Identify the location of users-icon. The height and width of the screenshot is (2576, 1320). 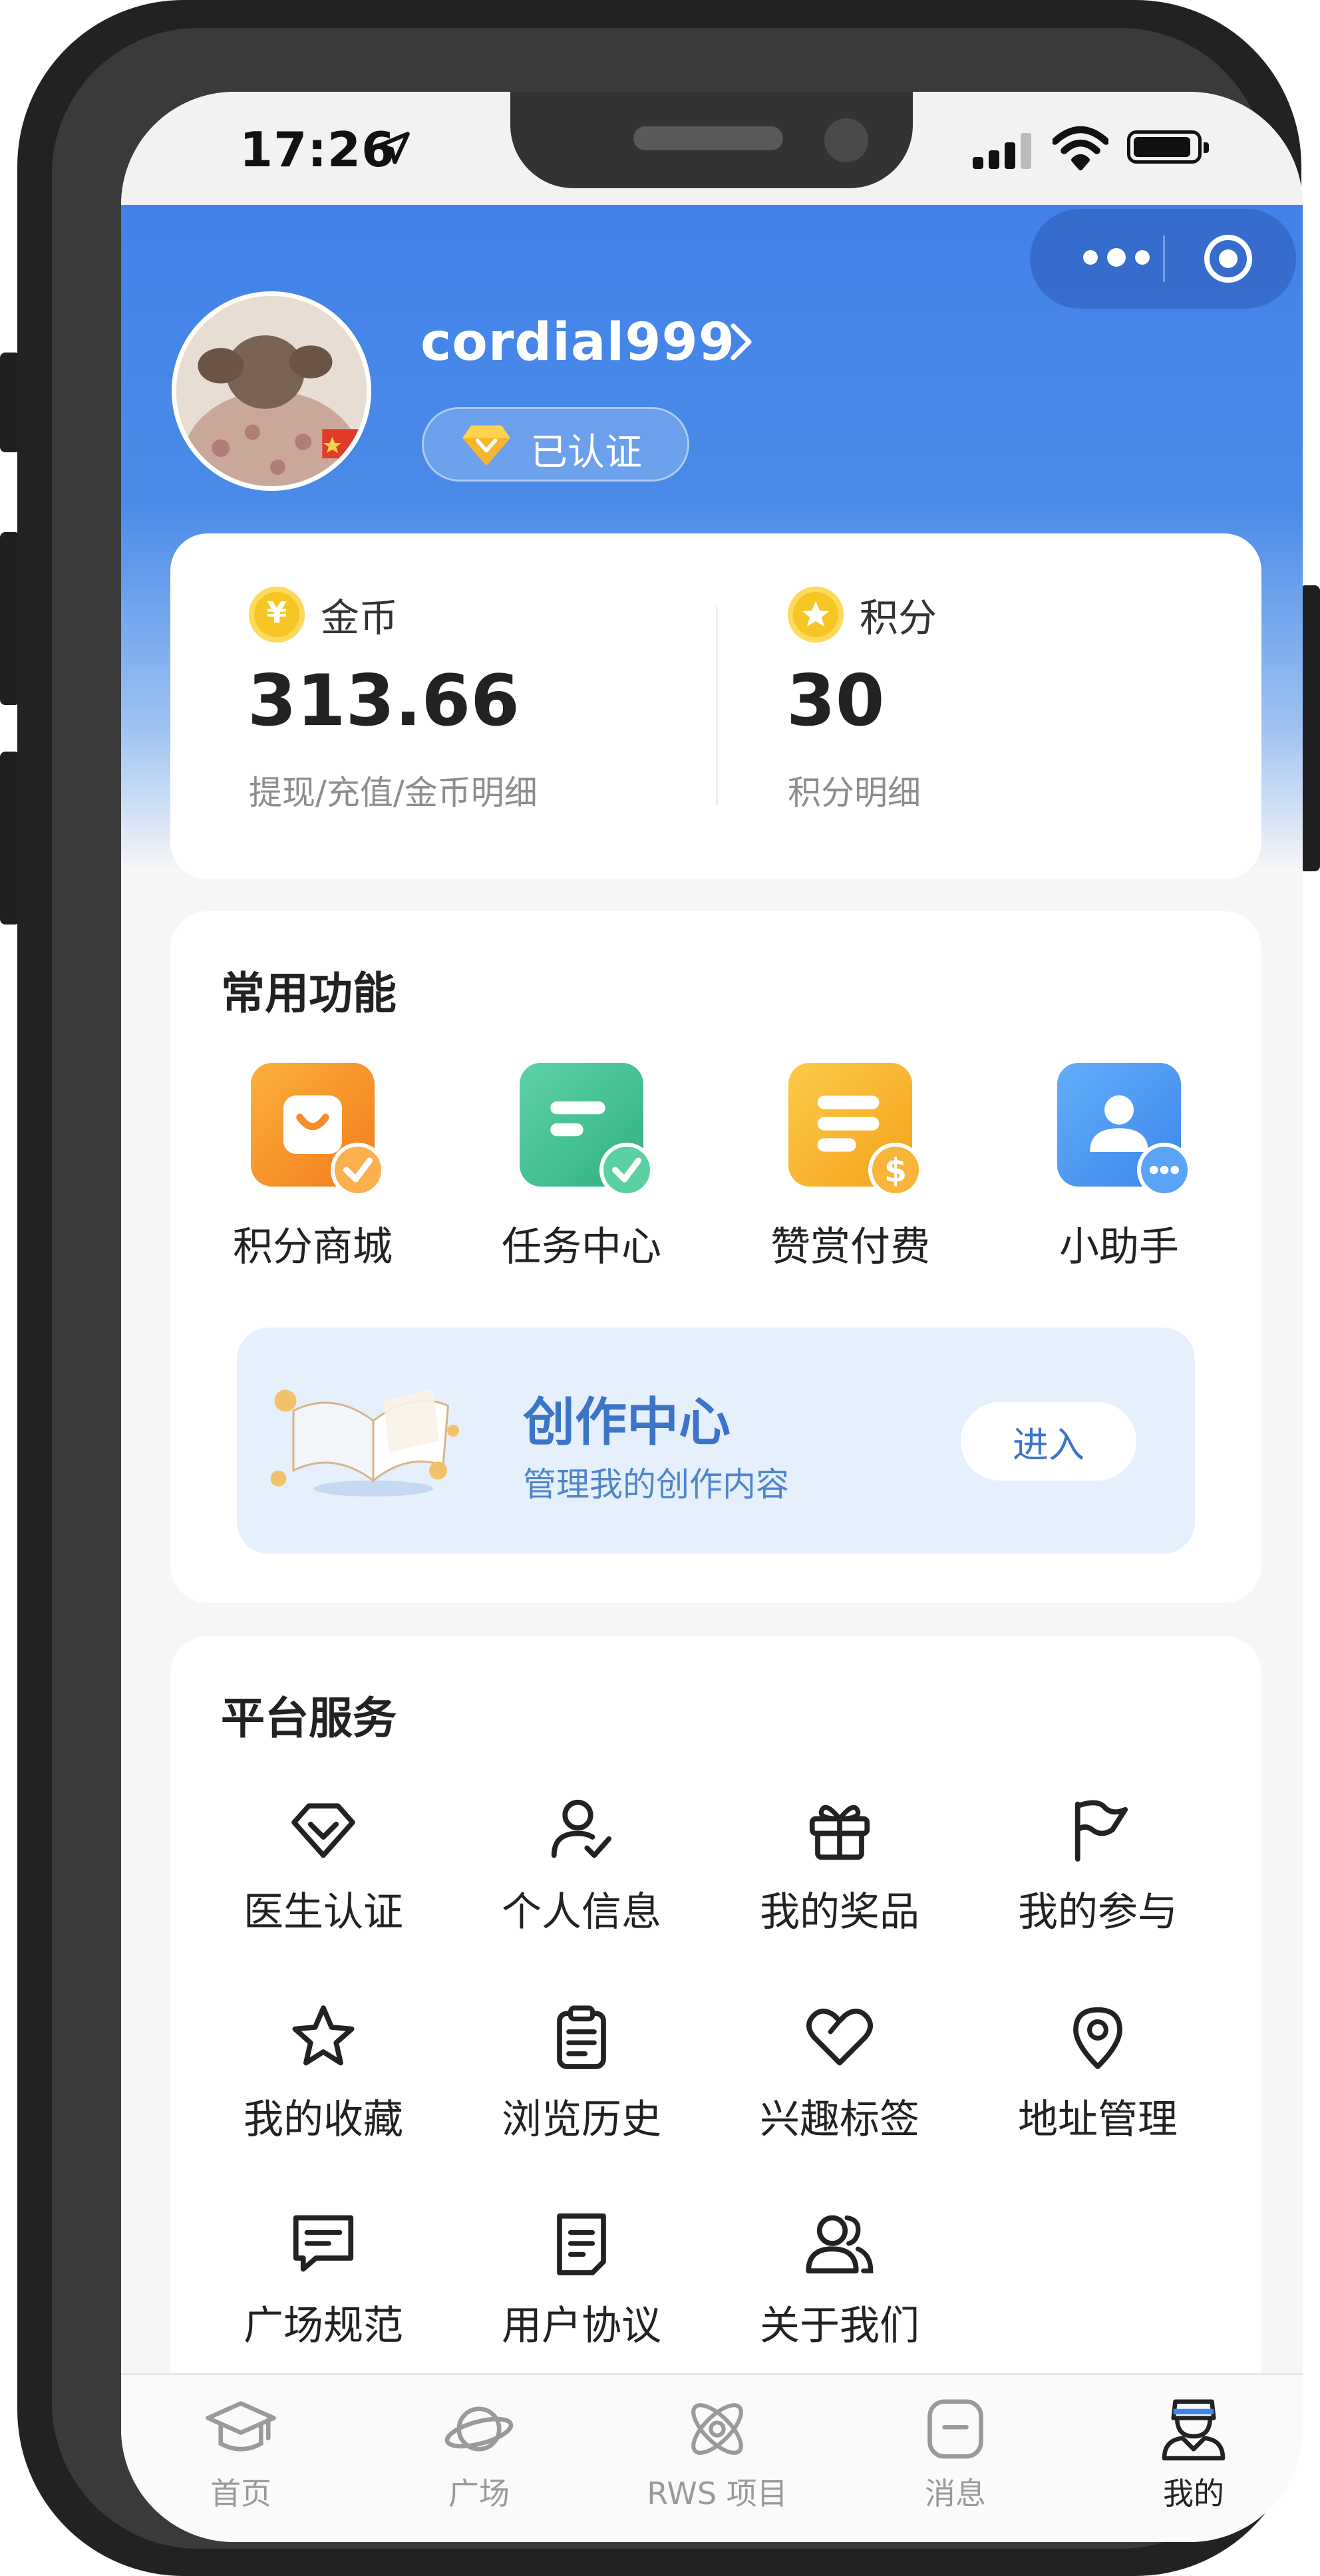
(840, 2244).